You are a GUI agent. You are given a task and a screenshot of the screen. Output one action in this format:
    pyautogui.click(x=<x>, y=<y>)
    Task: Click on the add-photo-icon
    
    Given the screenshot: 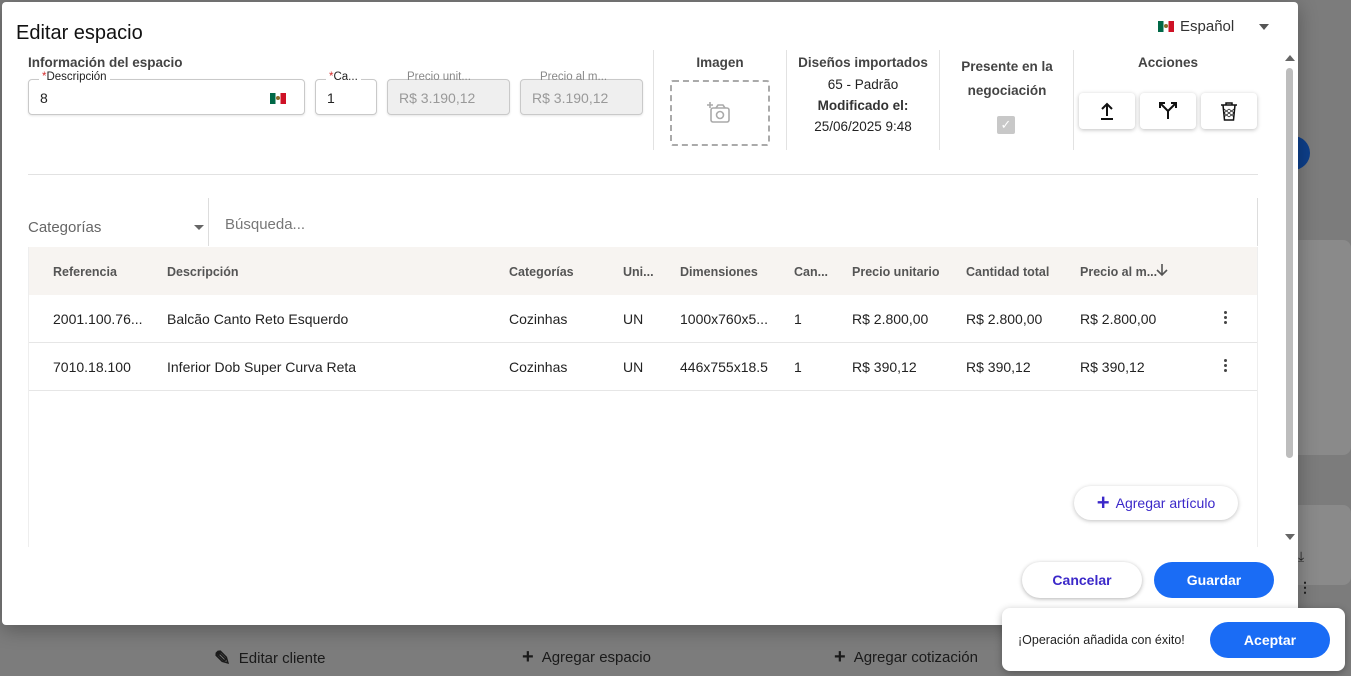 What is the action you would take?
    pyautogui.click(x=718, y=112)
    